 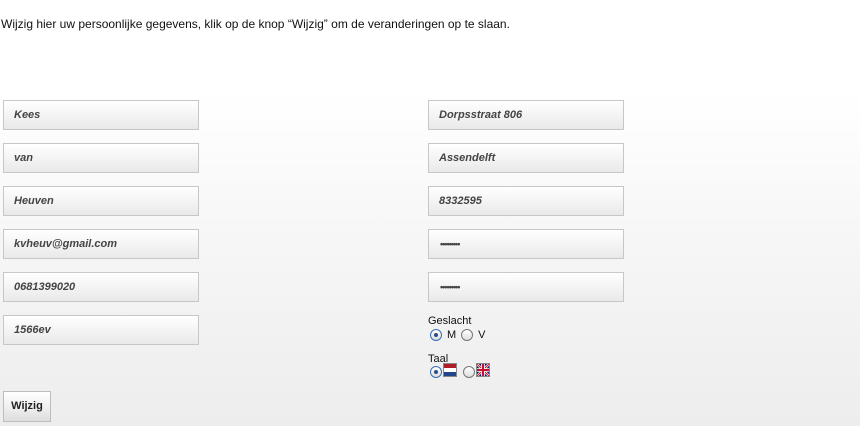 I want to click on city-field, so click(x=526, y=158).